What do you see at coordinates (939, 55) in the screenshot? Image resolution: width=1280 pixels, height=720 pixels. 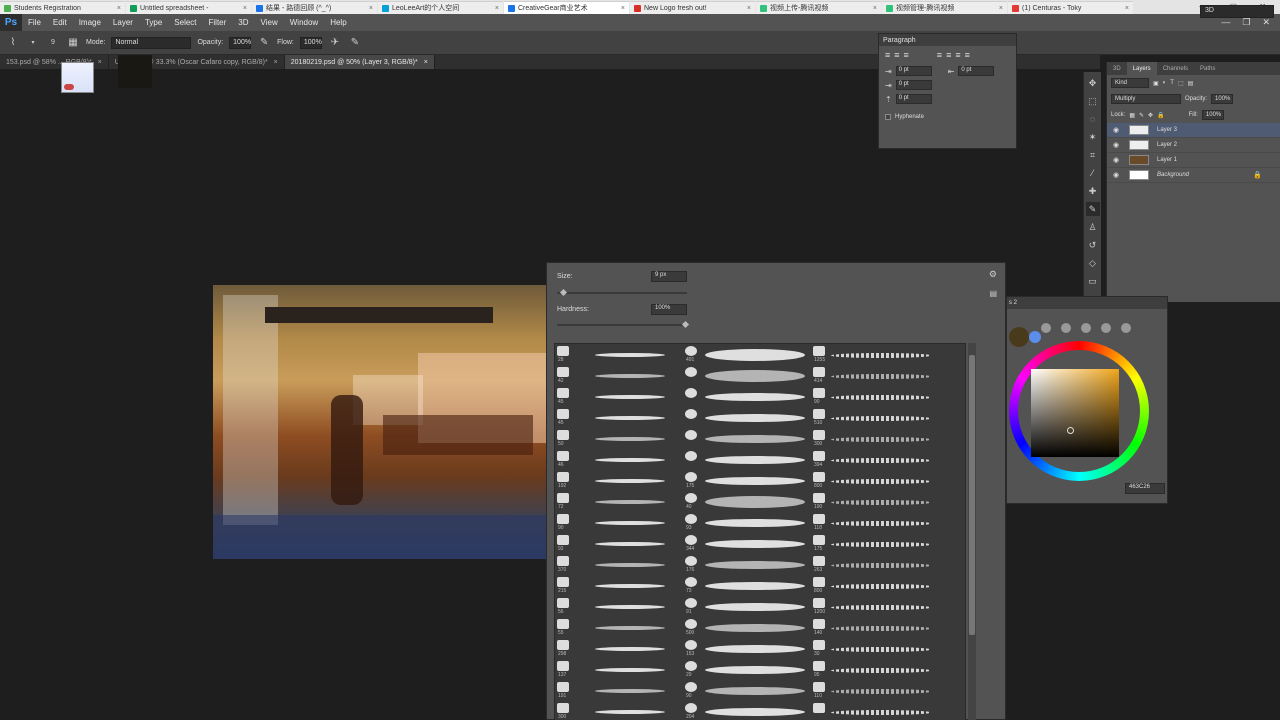 I see `justify-left-icon: ≡` at bounding box center [939, 55].